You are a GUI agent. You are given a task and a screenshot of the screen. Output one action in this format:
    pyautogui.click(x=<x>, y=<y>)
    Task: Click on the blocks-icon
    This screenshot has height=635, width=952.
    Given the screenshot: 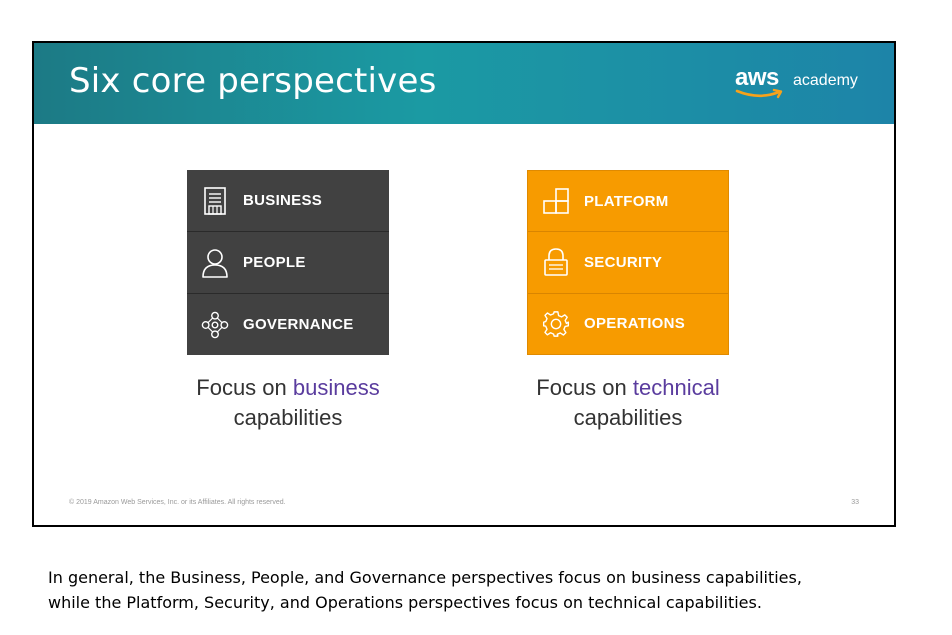 What is the action you would take?
    pyautogui.click(x=556, y=201)
    